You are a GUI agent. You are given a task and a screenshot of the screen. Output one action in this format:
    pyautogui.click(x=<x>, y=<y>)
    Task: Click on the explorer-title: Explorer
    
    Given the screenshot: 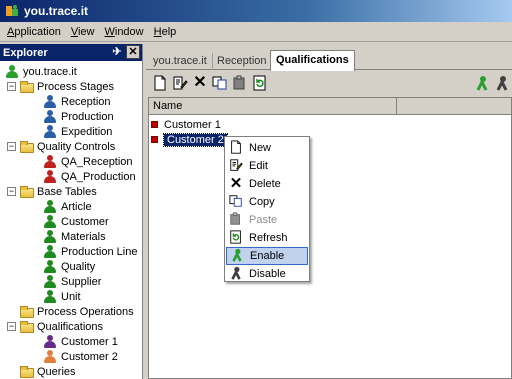 What is the action you would take?
    pyautogui.click(x=25, y=52)
    